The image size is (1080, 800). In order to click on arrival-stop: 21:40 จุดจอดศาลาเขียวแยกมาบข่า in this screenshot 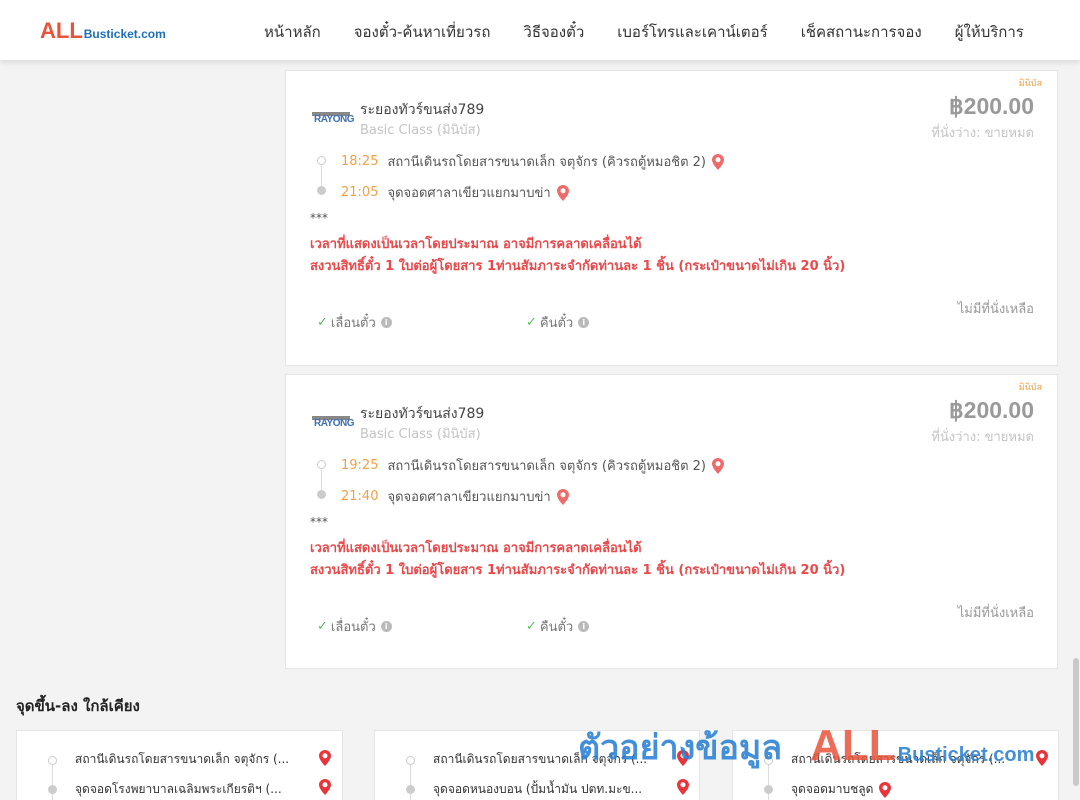, I will do `click(455, 496)`.